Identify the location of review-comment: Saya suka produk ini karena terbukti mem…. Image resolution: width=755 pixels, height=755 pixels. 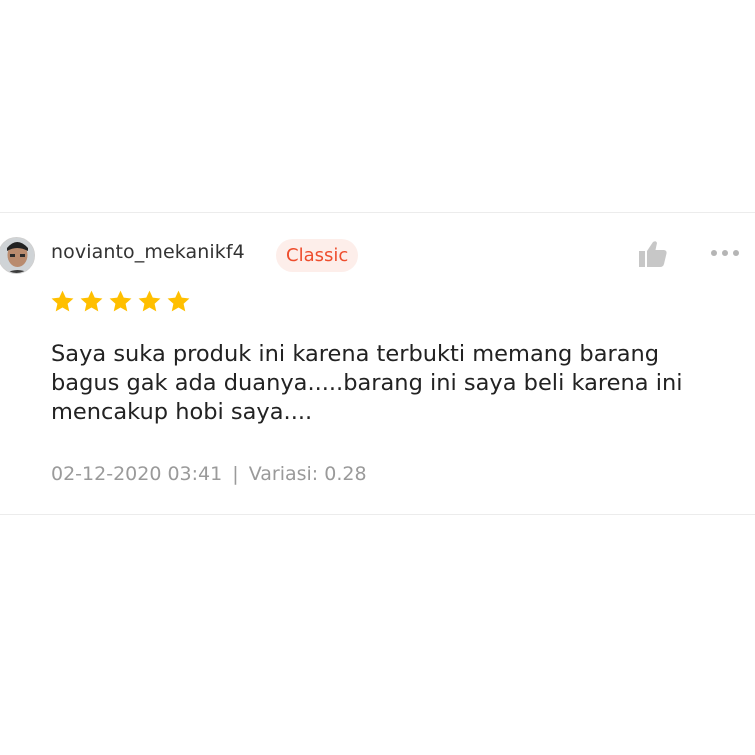
(396, 383).